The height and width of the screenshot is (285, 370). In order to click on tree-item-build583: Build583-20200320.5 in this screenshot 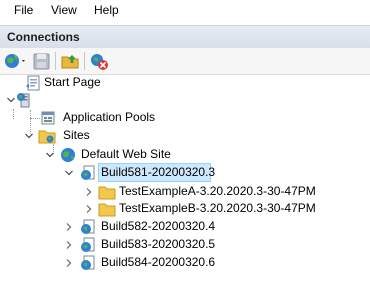, I will do `click(142, 245)`.